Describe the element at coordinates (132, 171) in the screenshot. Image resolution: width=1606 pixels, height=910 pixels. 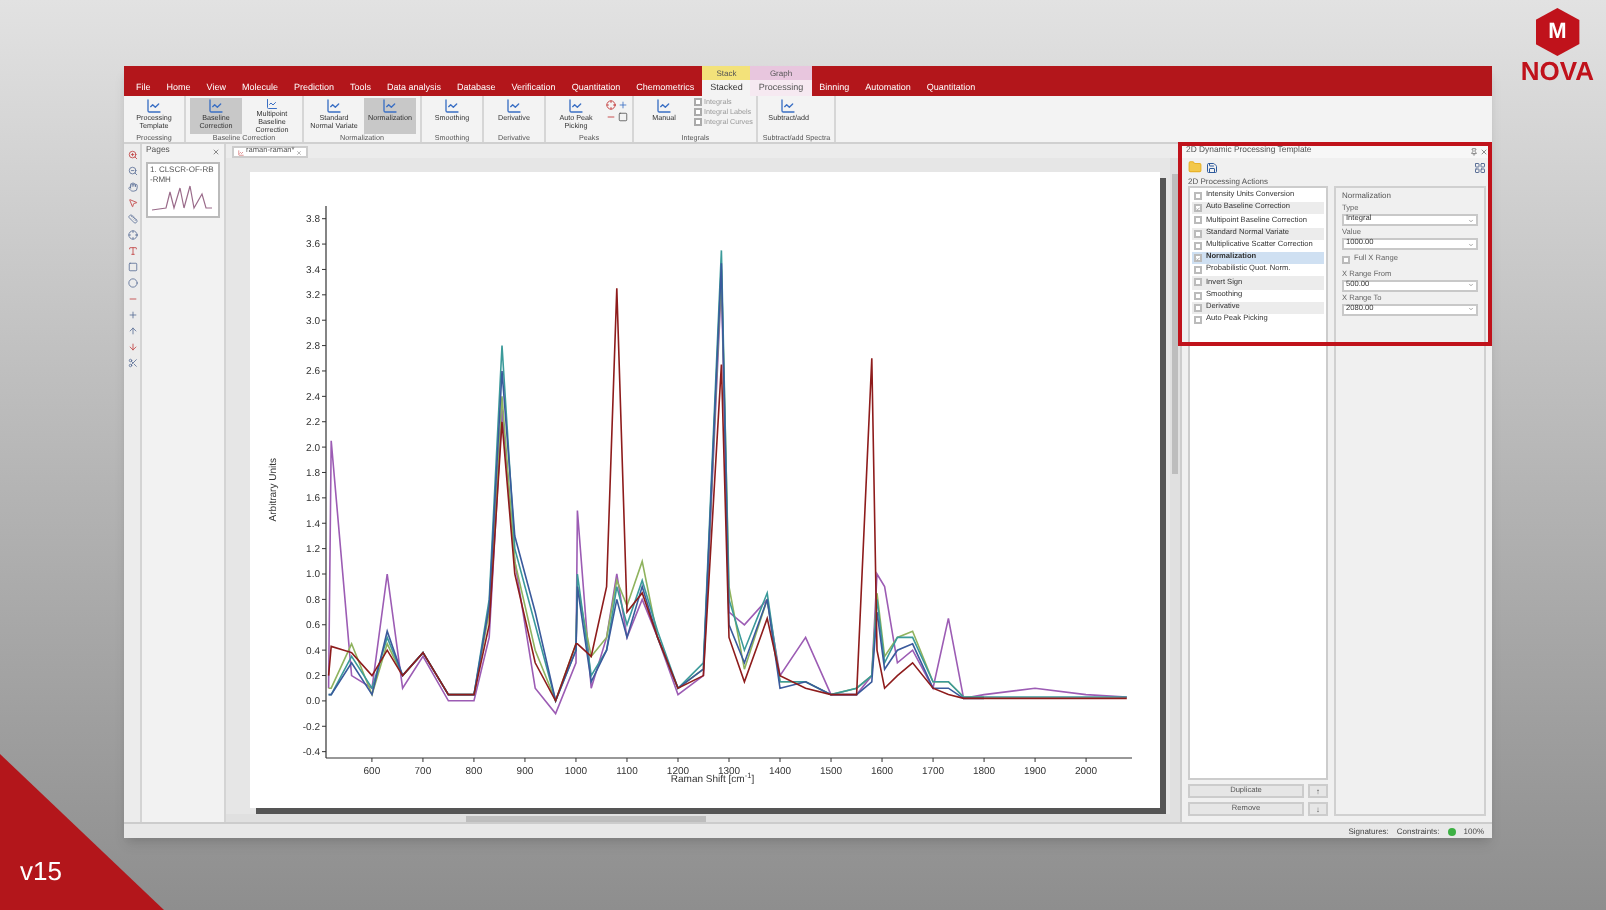
I see `zoom-out-icon` at that location.